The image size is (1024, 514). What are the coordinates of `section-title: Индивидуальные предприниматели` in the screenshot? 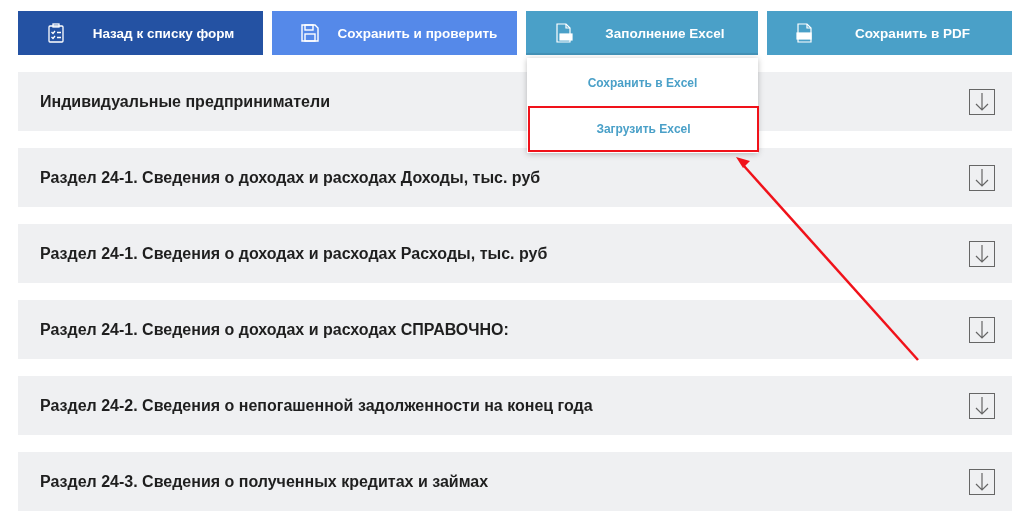 It's located at (185, 101).